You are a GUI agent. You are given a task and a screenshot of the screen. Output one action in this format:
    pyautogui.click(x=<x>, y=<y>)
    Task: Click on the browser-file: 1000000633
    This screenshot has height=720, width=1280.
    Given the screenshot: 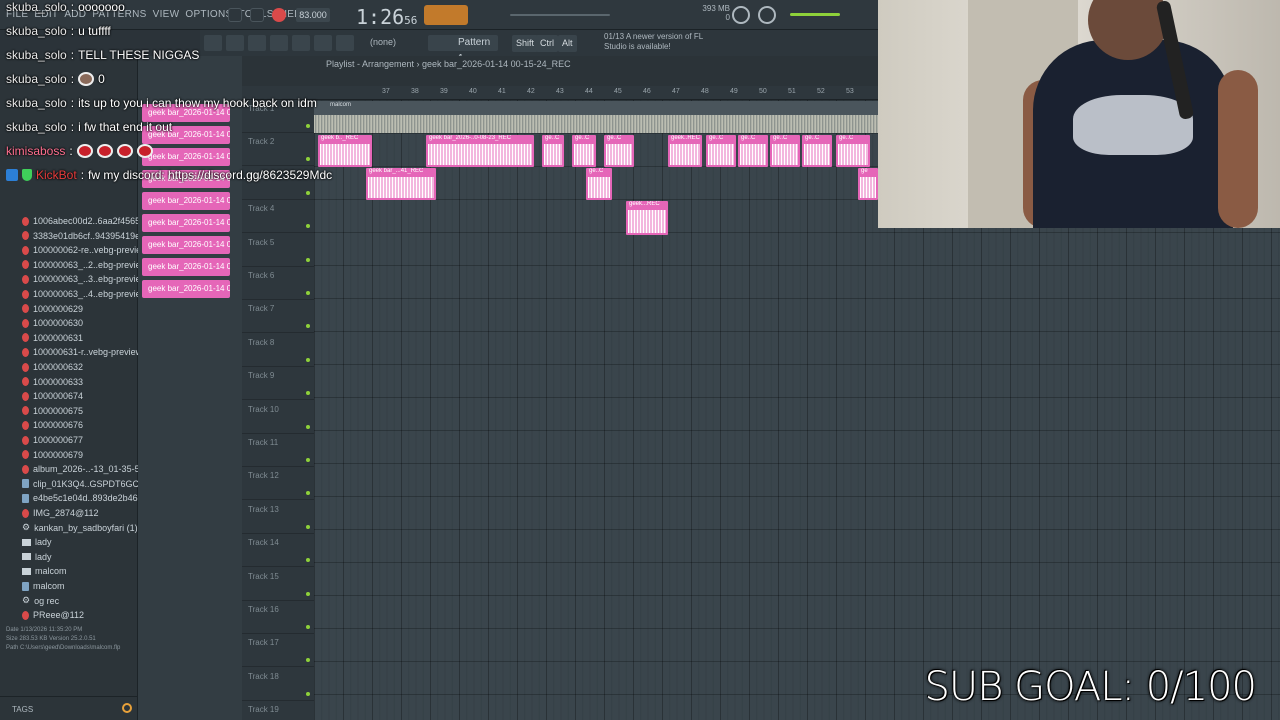 What is the action you would take?
    pyautogui.click(x=52, y=382)
    